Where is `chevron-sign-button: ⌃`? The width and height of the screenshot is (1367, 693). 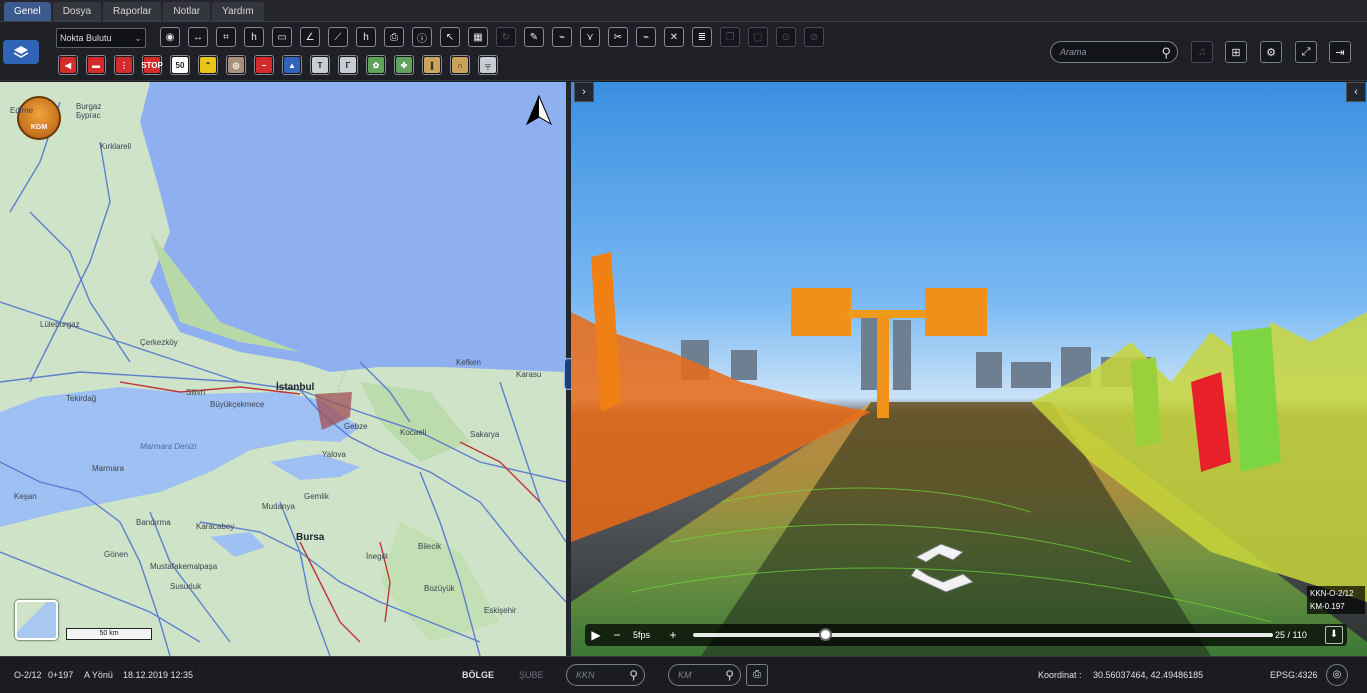
chevron-sign-button: ⌃ is located at coordinates (208, 65).